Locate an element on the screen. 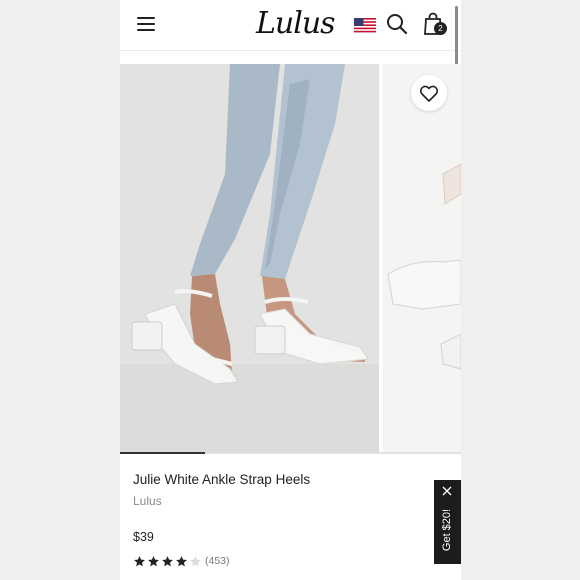 The height and width of the screenshot is (580, 580). product-brand: Lulus is located at coordinates (147, 501).